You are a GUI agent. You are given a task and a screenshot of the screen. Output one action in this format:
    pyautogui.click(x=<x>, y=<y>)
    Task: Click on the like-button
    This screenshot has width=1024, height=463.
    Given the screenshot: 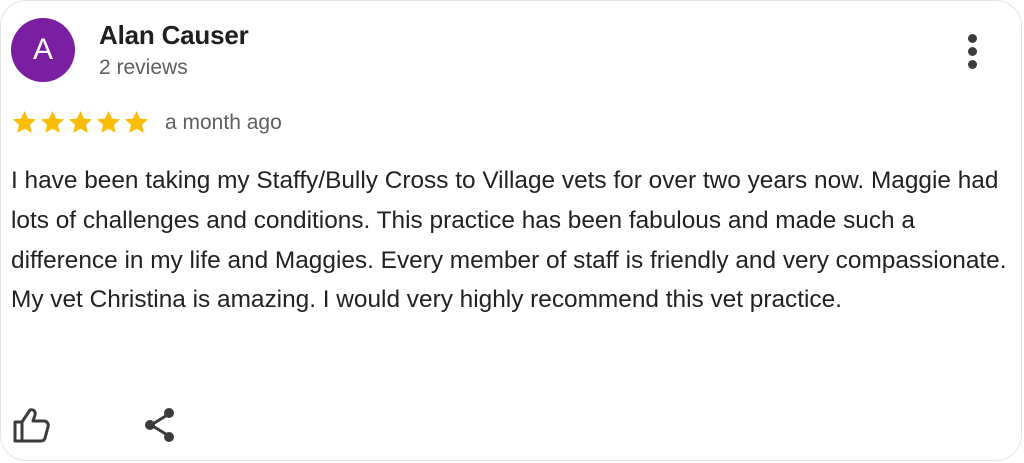 What is the action you would take?
    pyautogui.click(x=32, y=425)
    